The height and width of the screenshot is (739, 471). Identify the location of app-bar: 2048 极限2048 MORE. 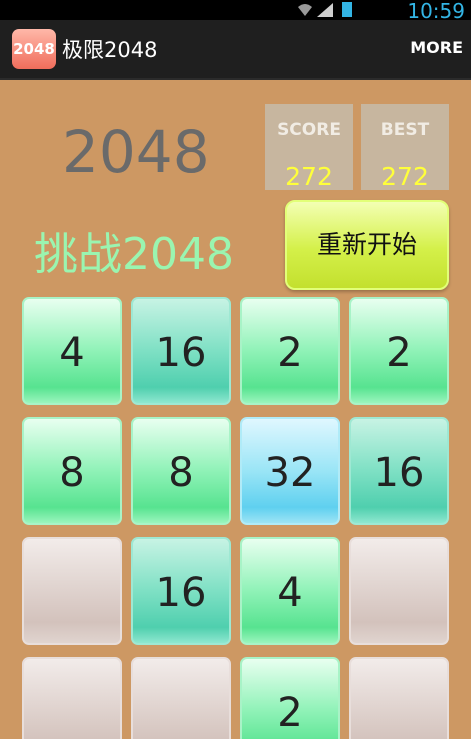
(235, 50).